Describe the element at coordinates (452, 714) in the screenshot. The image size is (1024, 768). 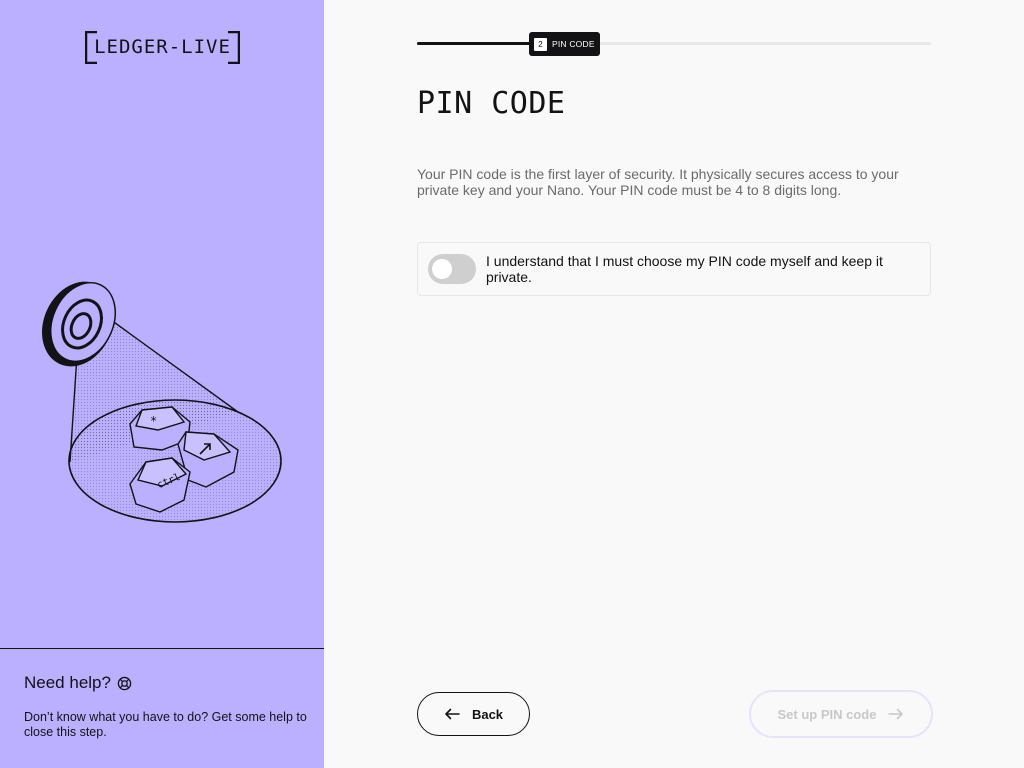
I see `arrow-left-icon` at that location.